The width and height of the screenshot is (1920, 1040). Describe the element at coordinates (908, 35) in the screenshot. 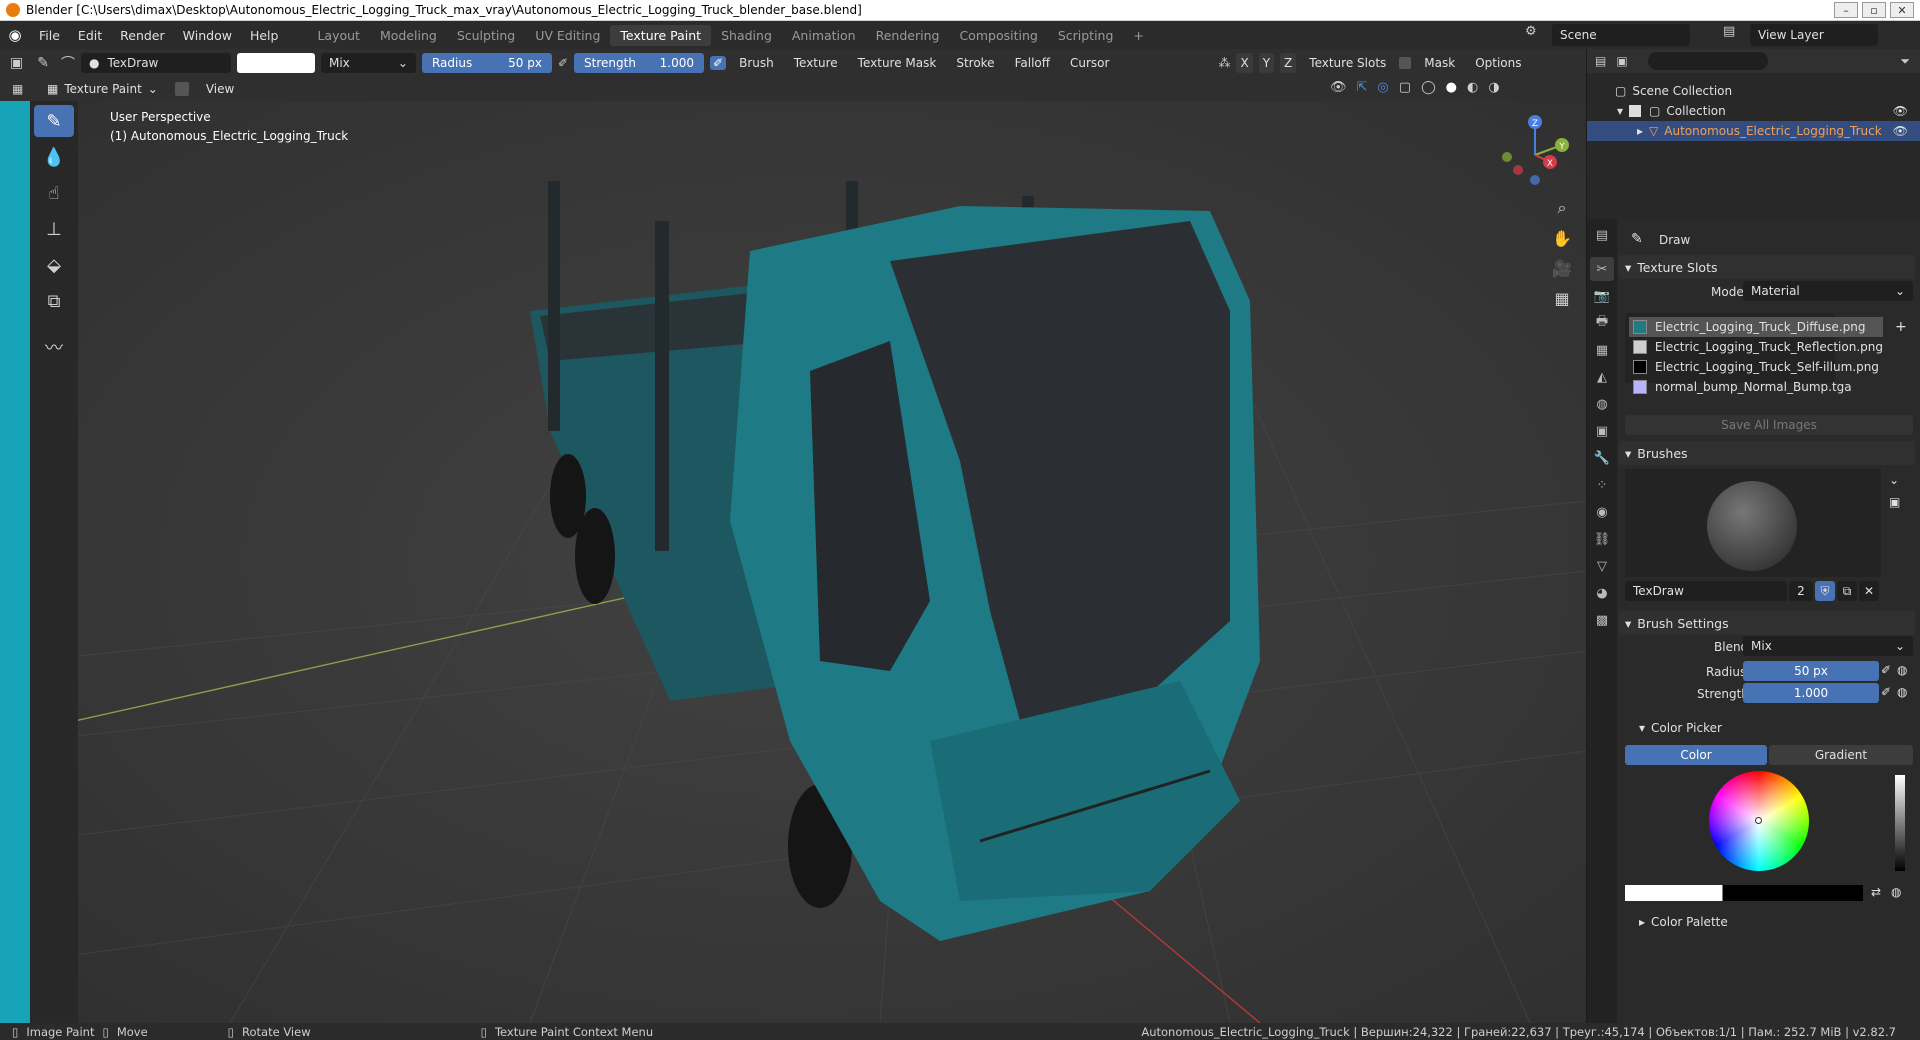

I see `tab-rendering: Rendering` at that location.